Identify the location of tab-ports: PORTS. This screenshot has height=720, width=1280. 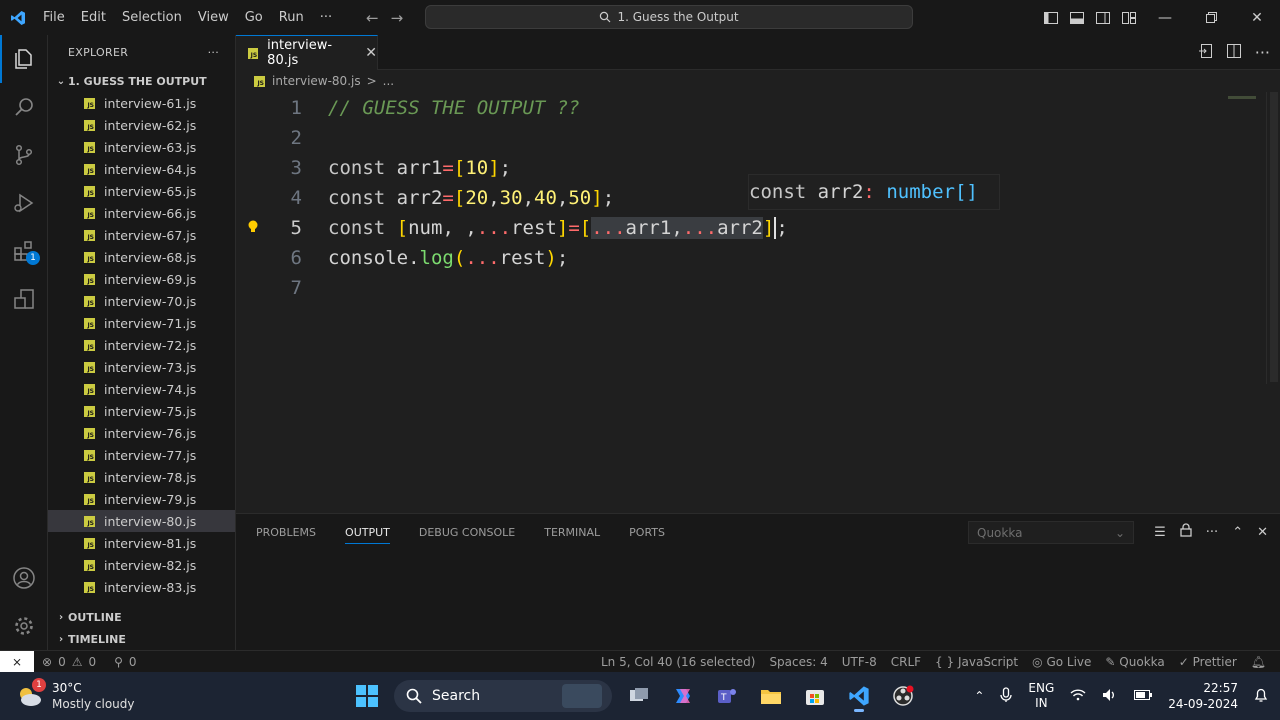
(647, 532).